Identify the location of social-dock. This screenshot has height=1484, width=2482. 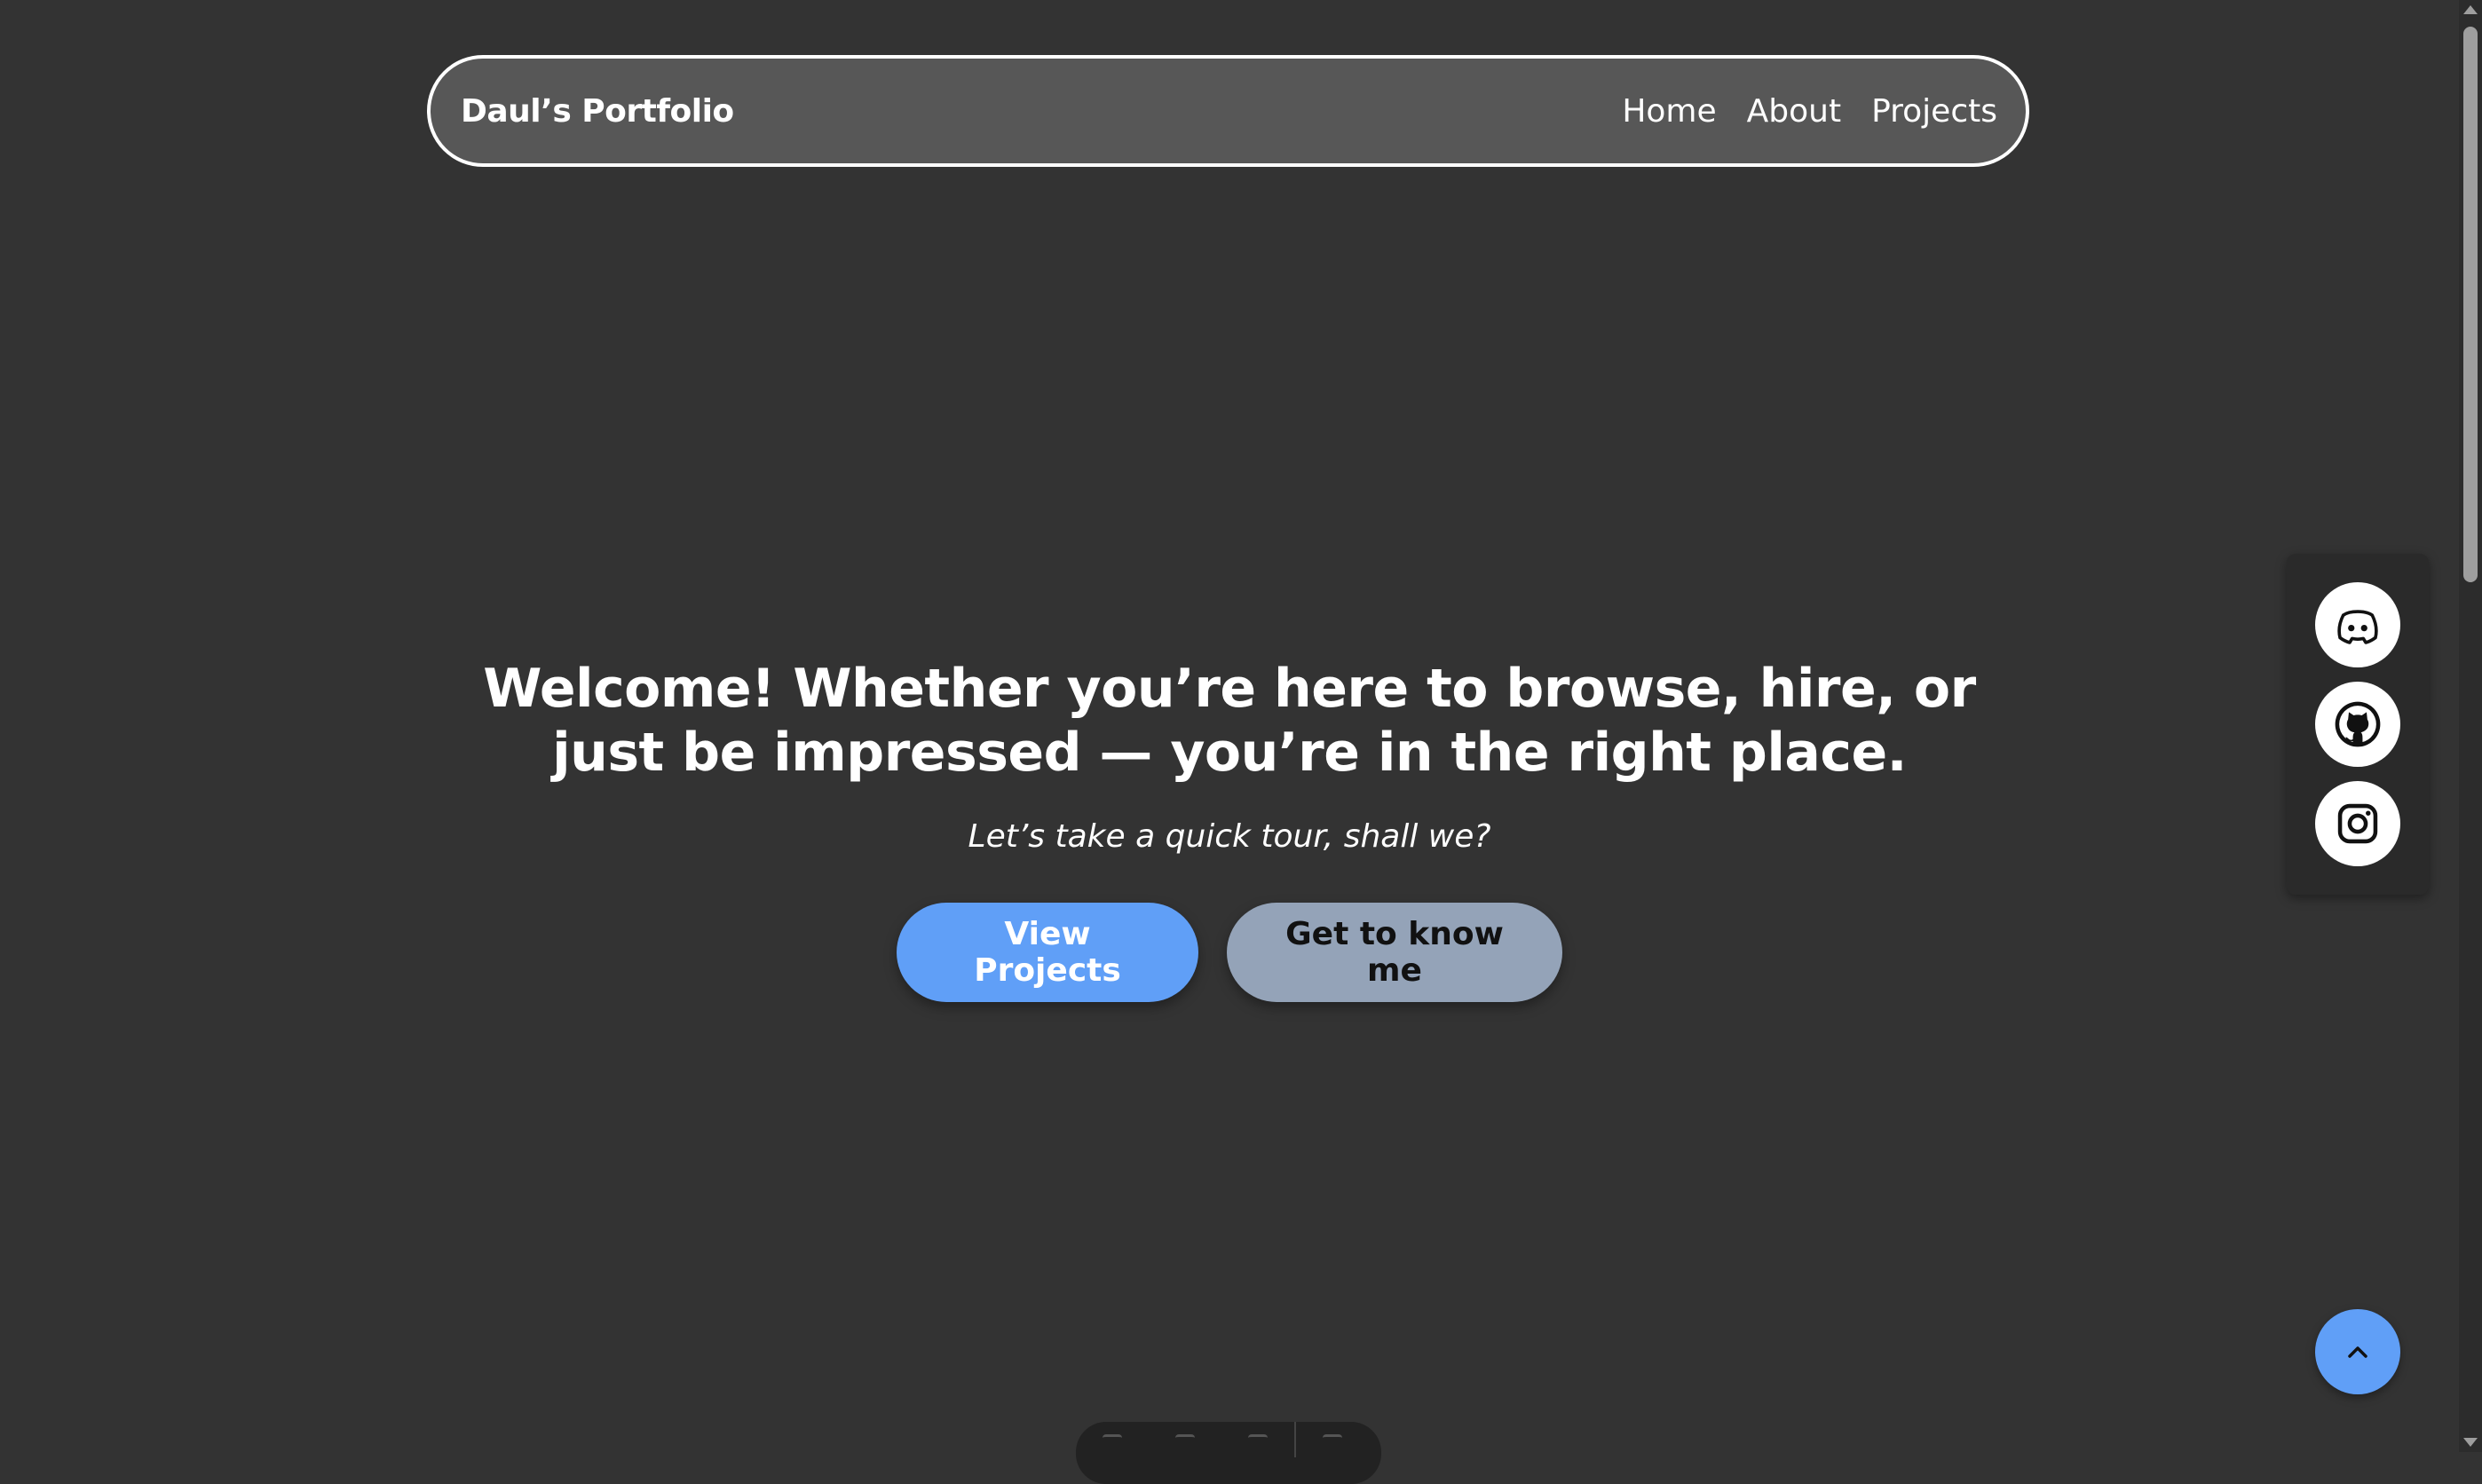
(2358, 725).